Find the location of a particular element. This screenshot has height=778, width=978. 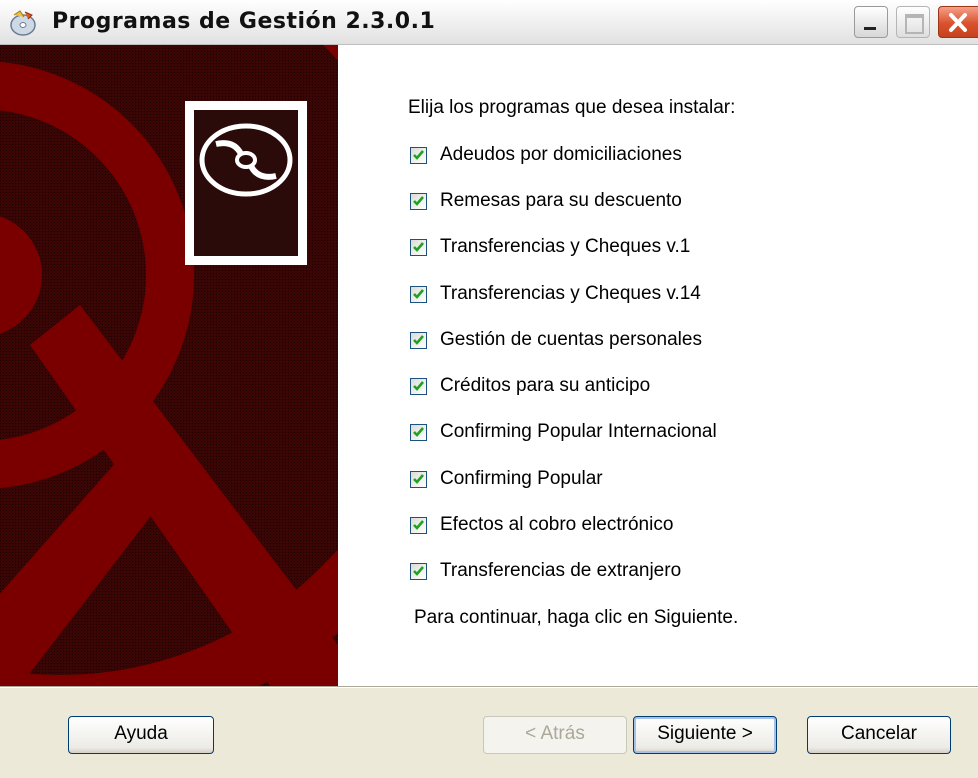

installer-cd-icon is located at coordinates (23, 23).